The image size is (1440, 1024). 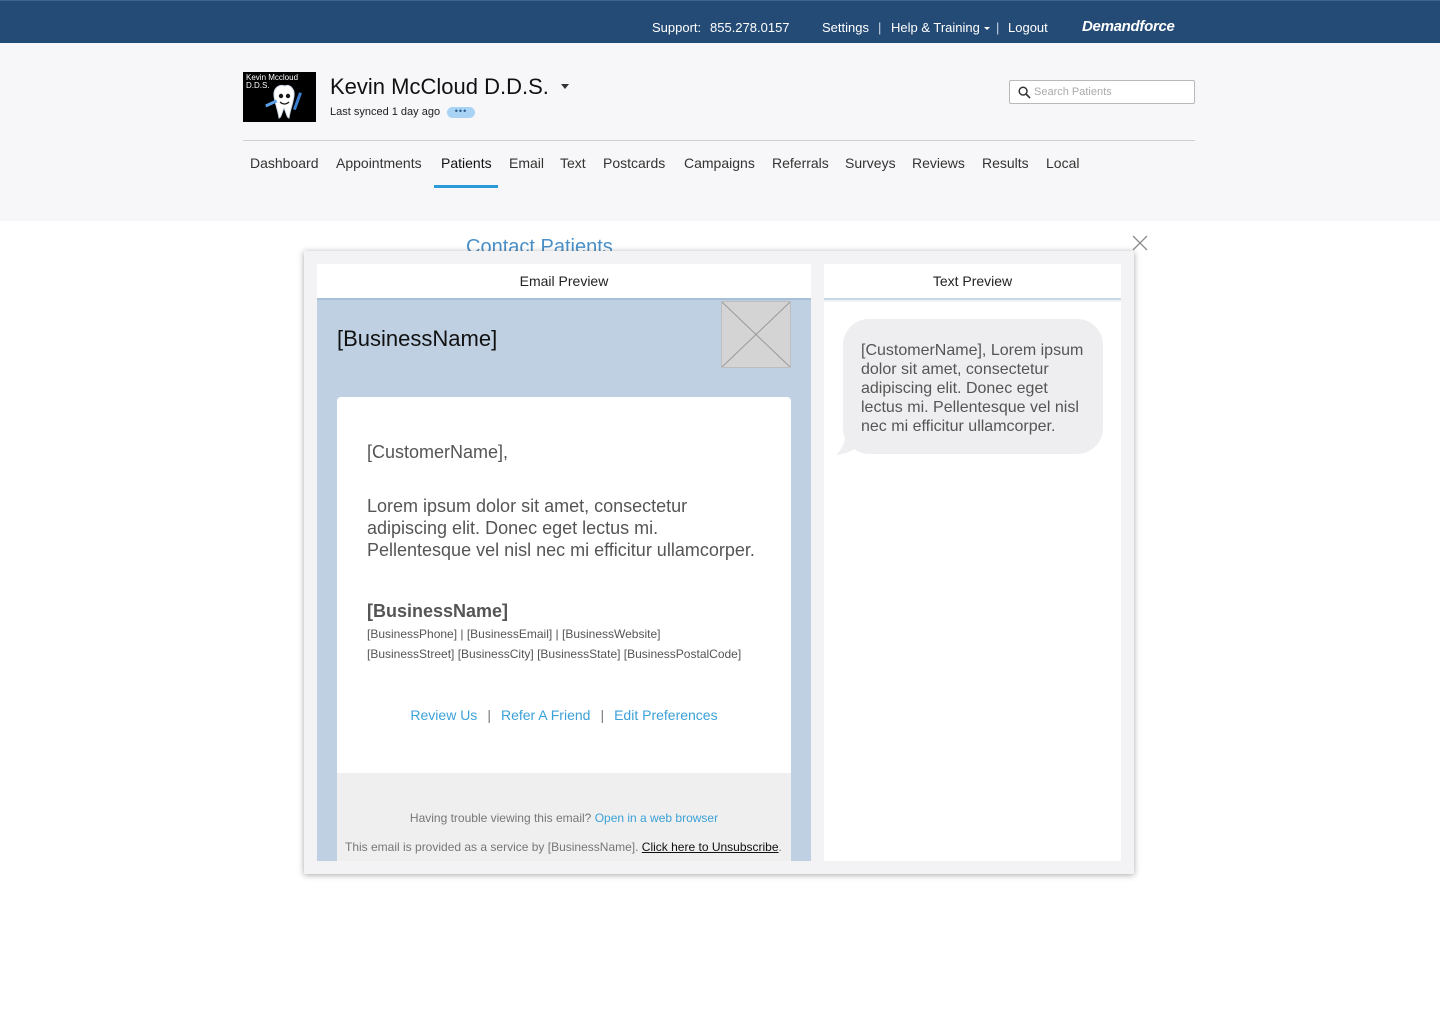 I want to click on nav-patients: Patients, so click(x=466, y=163).